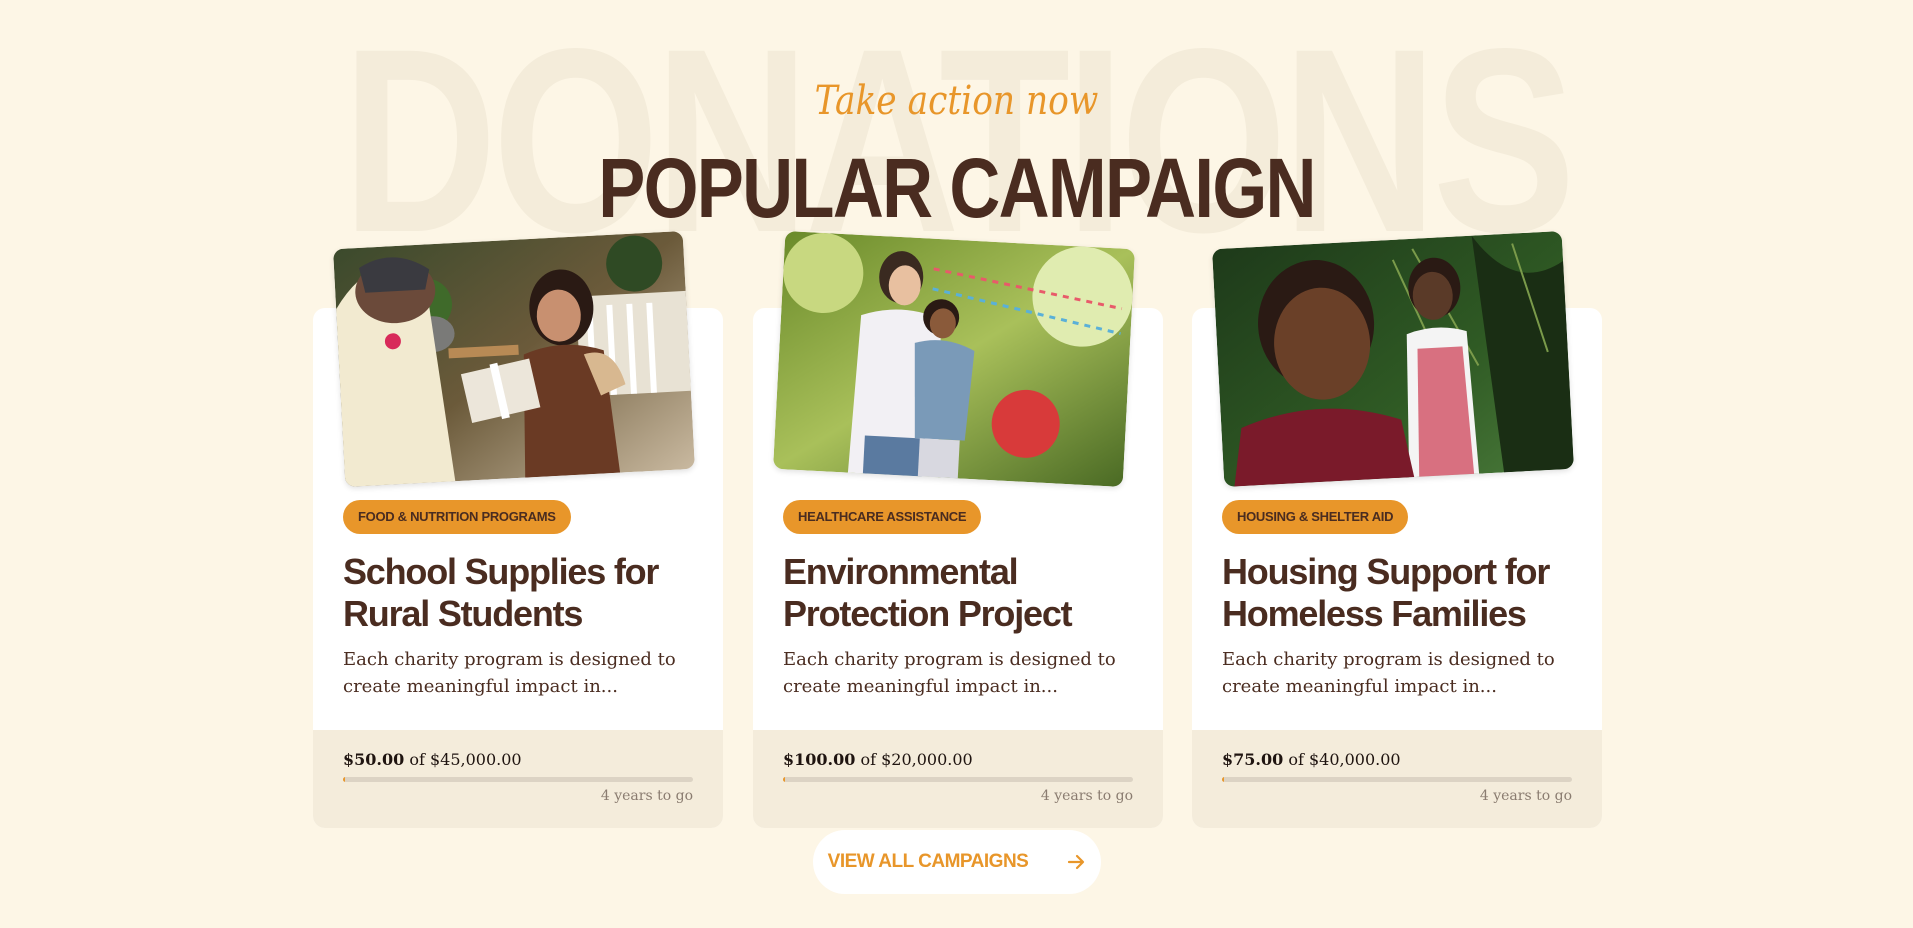 Image resolution: width=1913 pixels, height=928 pixels. Describe the element at coordinates (927, 759) in the screenshot. I see `goal-amount: $20,000.00` at that location.